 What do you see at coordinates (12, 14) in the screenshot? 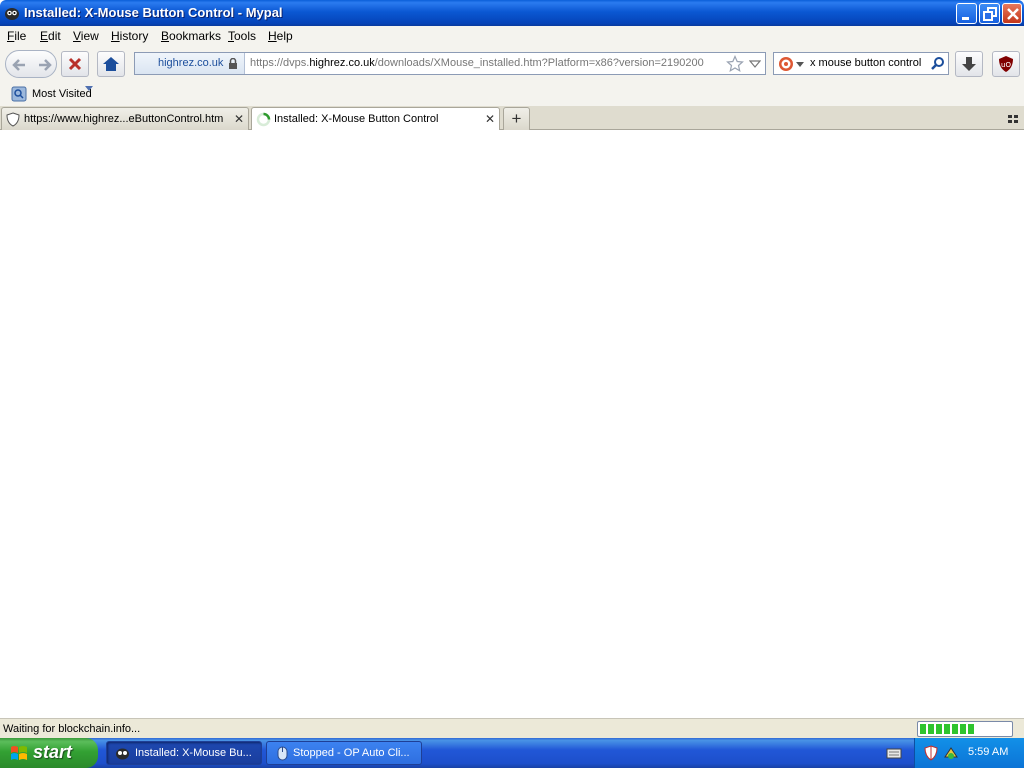
I see `mypal-app-icon` at bounding box center [12, 14].